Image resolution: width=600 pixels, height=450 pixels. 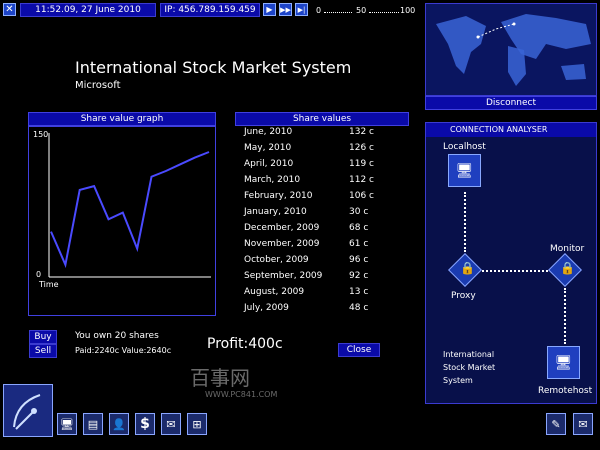 I want to click on datetime-text: 11:52.09, 27 June 2010, so click(x=88, y=10).